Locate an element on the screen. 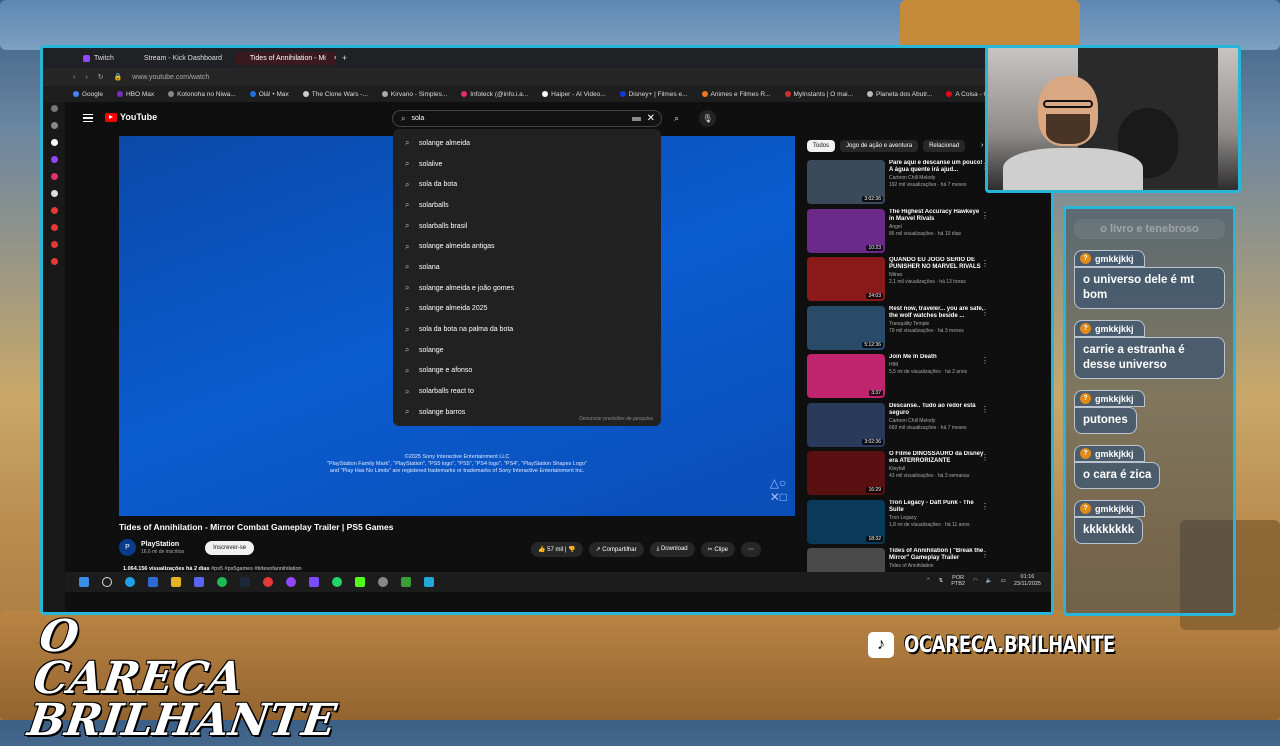  search-icon is located at coordinates (107, 582).